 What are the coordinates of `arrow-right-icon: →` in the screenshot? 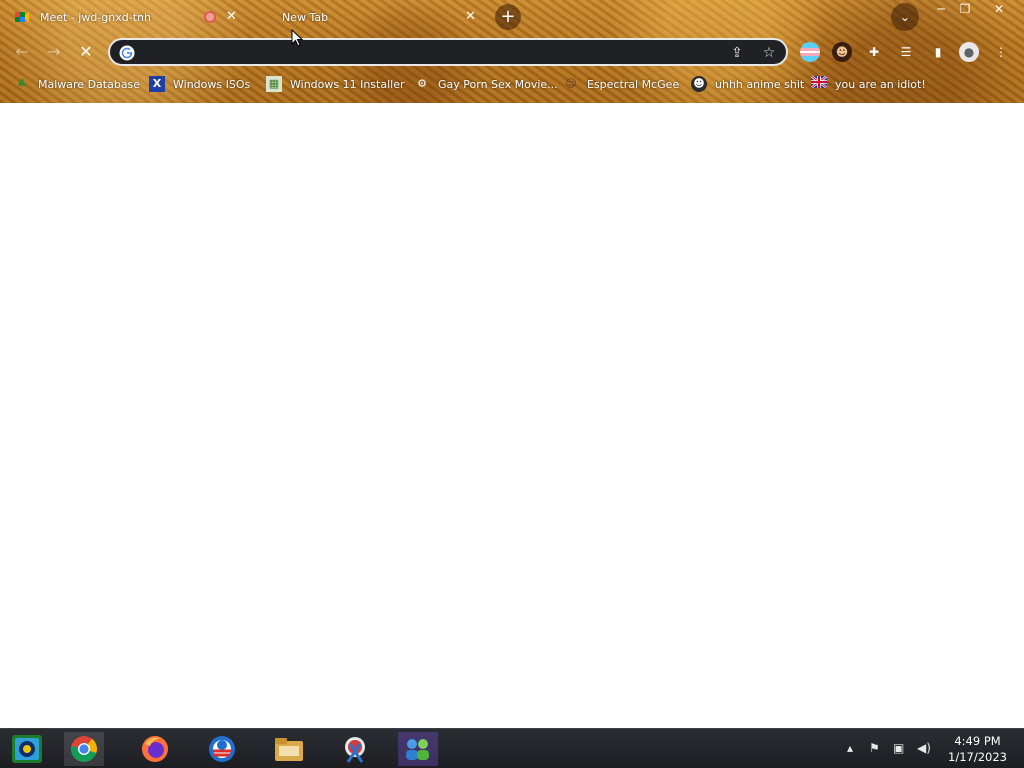 It's located at (54, 51).